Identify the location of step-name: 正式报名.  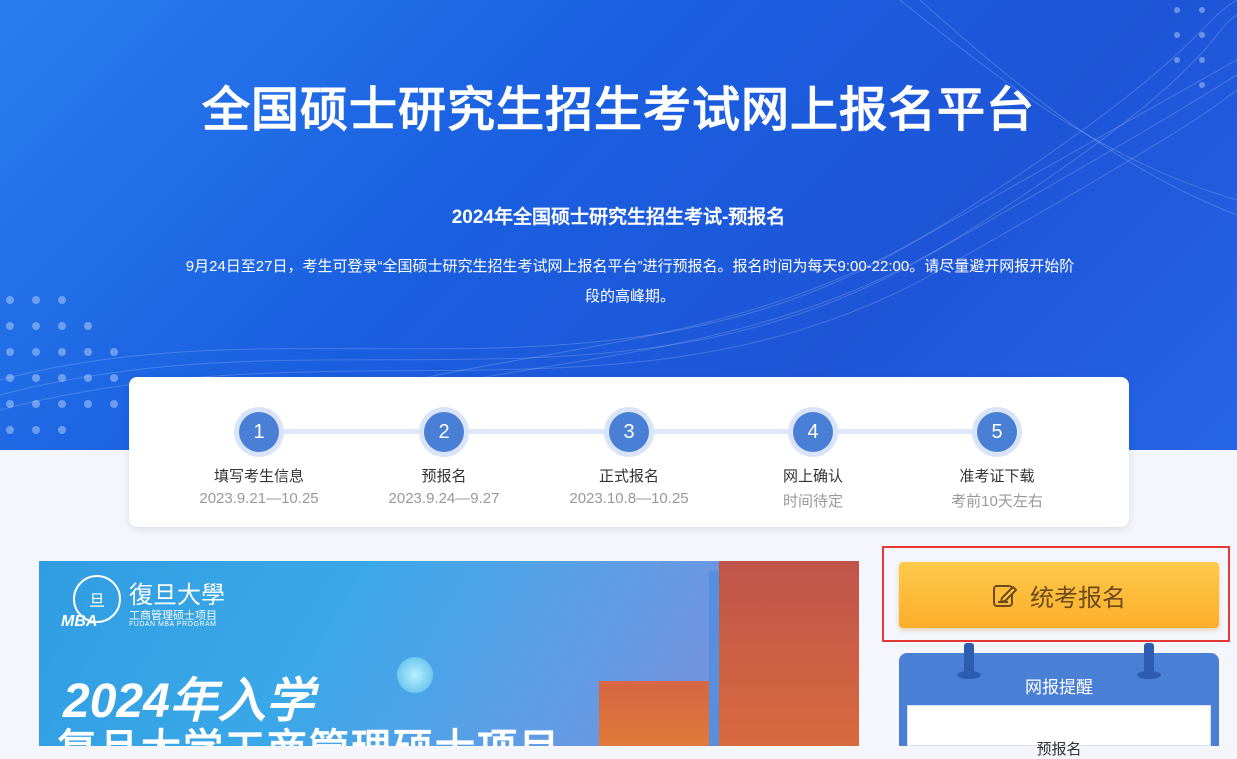
(628, 476).